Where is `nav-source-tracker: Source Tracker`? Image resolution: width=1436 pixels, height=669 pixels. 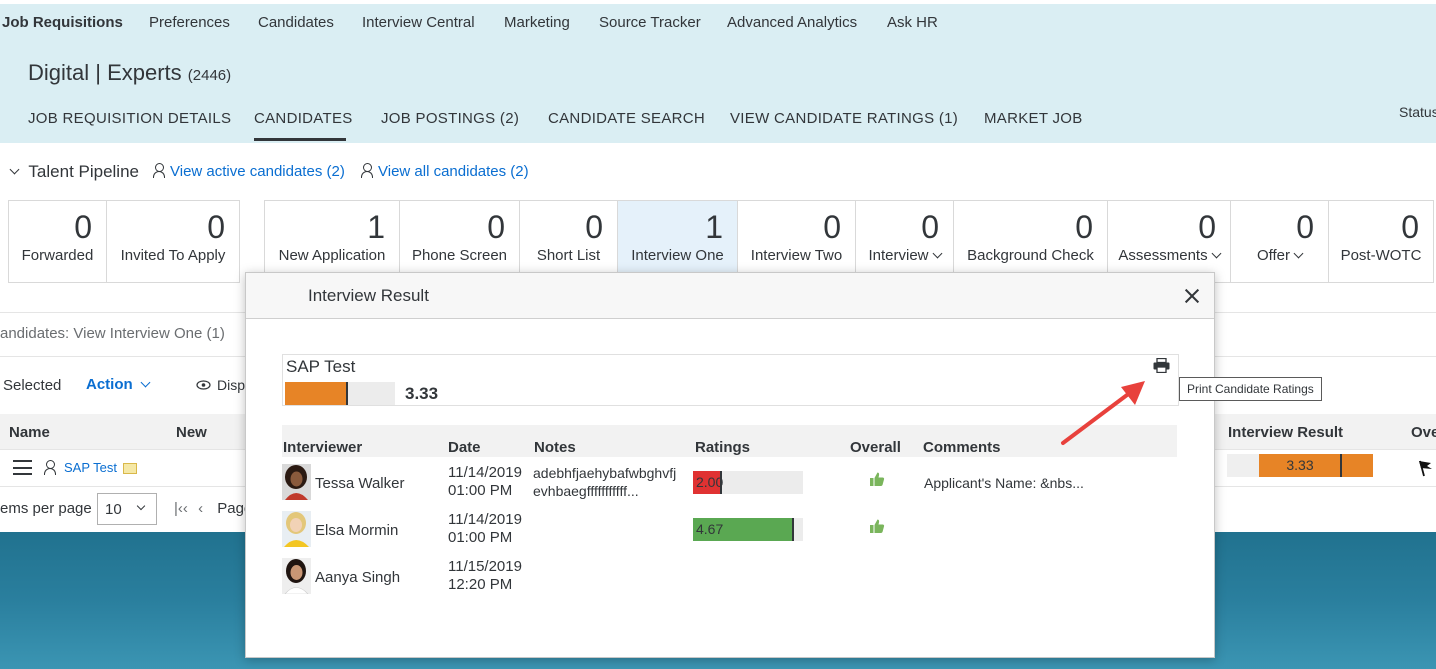
nav-source-tracker: Source Tracker is located at coordinates (650, 22).